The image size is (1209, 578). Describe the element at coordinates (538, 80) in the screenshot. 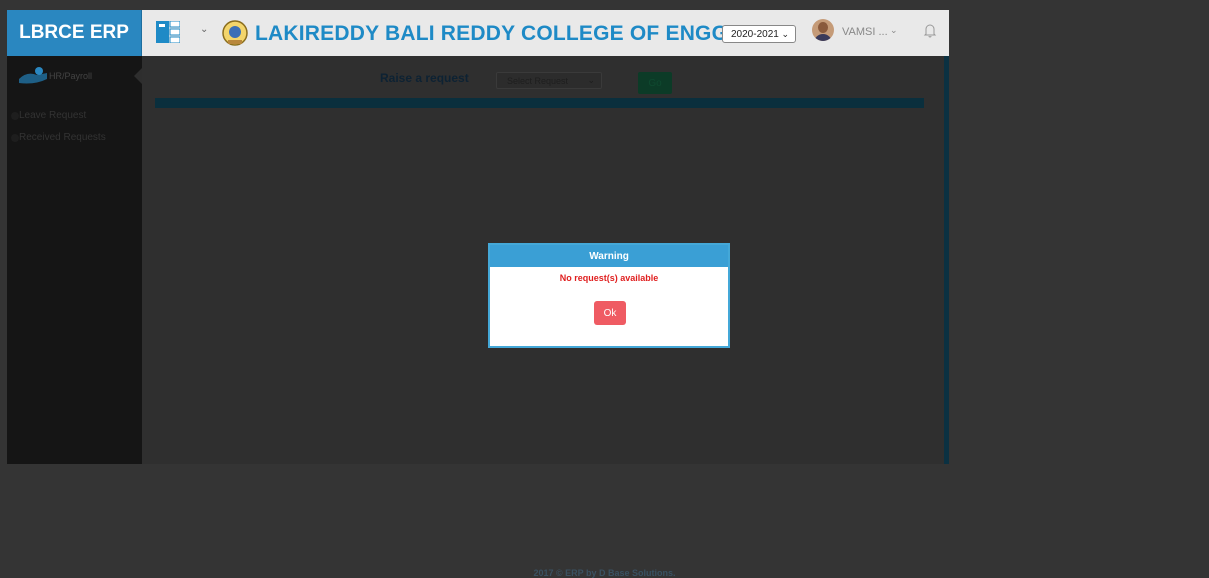

I see `request-select-value: Select Request` at that location.